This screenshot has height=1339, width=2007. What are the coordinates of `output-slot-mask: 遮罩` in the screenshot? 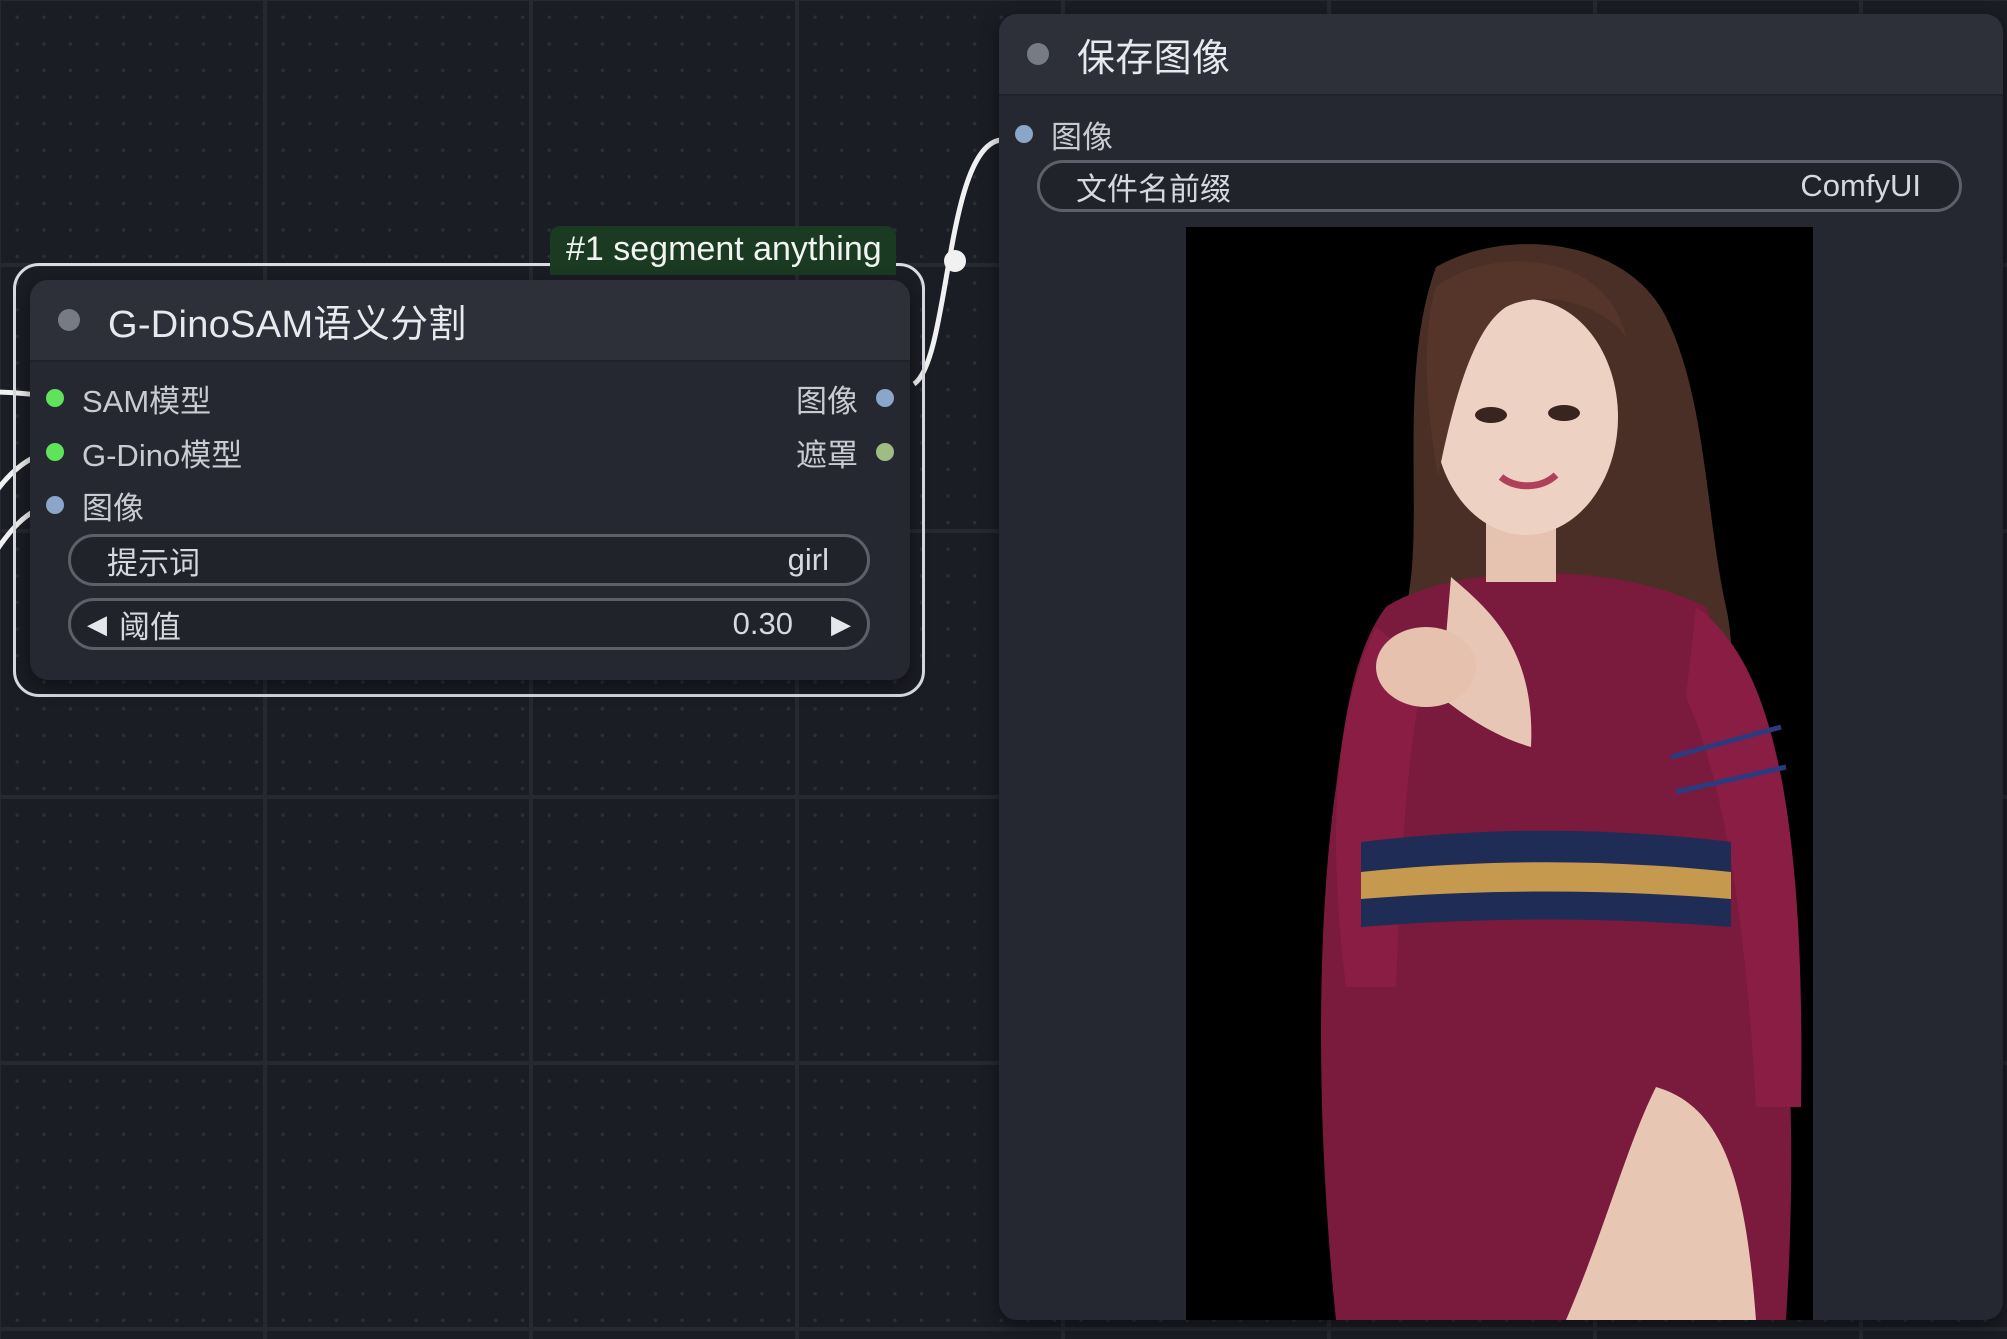 It's located at (845, 452).